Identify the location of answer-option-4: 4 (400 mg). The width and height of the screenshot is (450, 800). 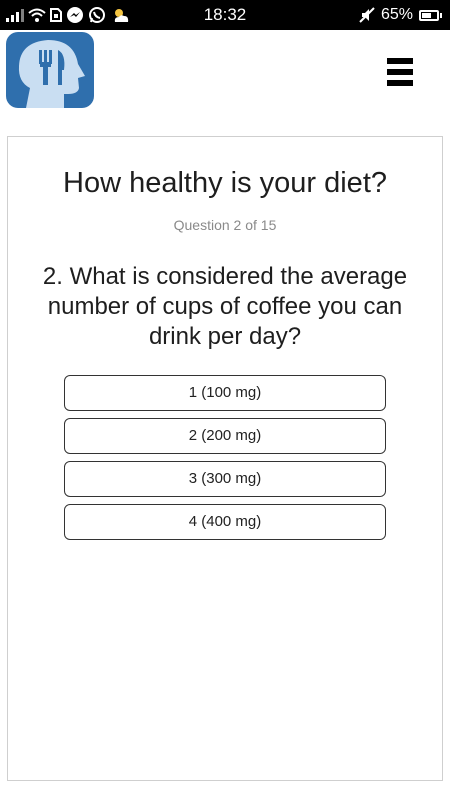
(225, 522).